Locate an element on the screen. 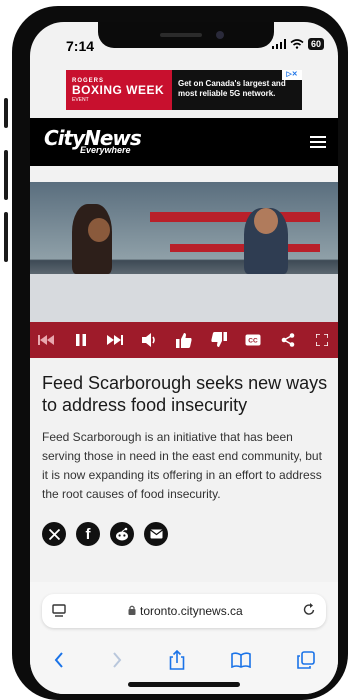  skip-back-icon is located at coordinates (46, 340).